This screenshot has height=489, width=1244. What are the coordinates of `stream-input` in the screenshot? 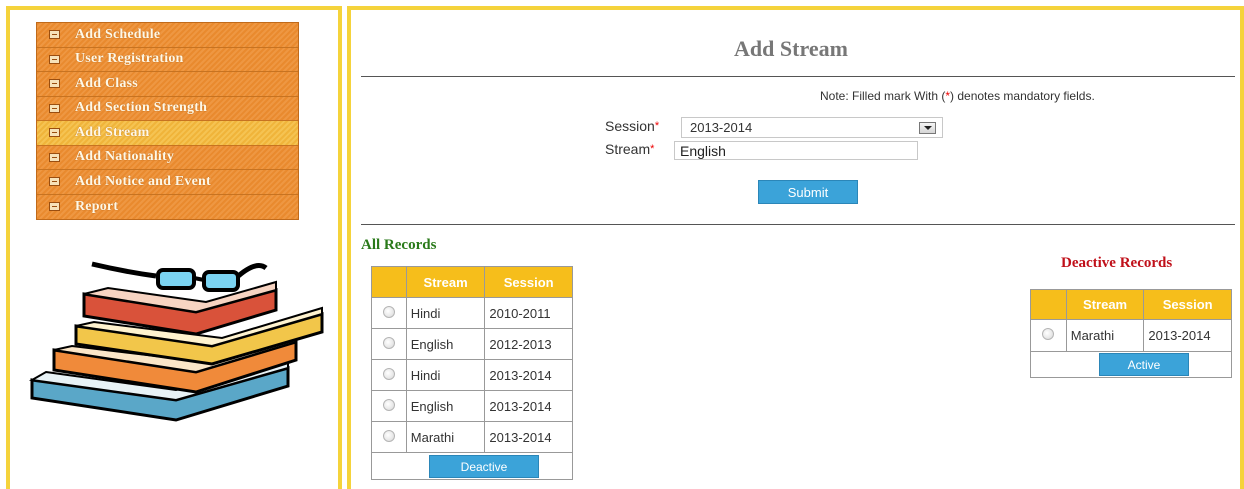 It's located at (796, 150).